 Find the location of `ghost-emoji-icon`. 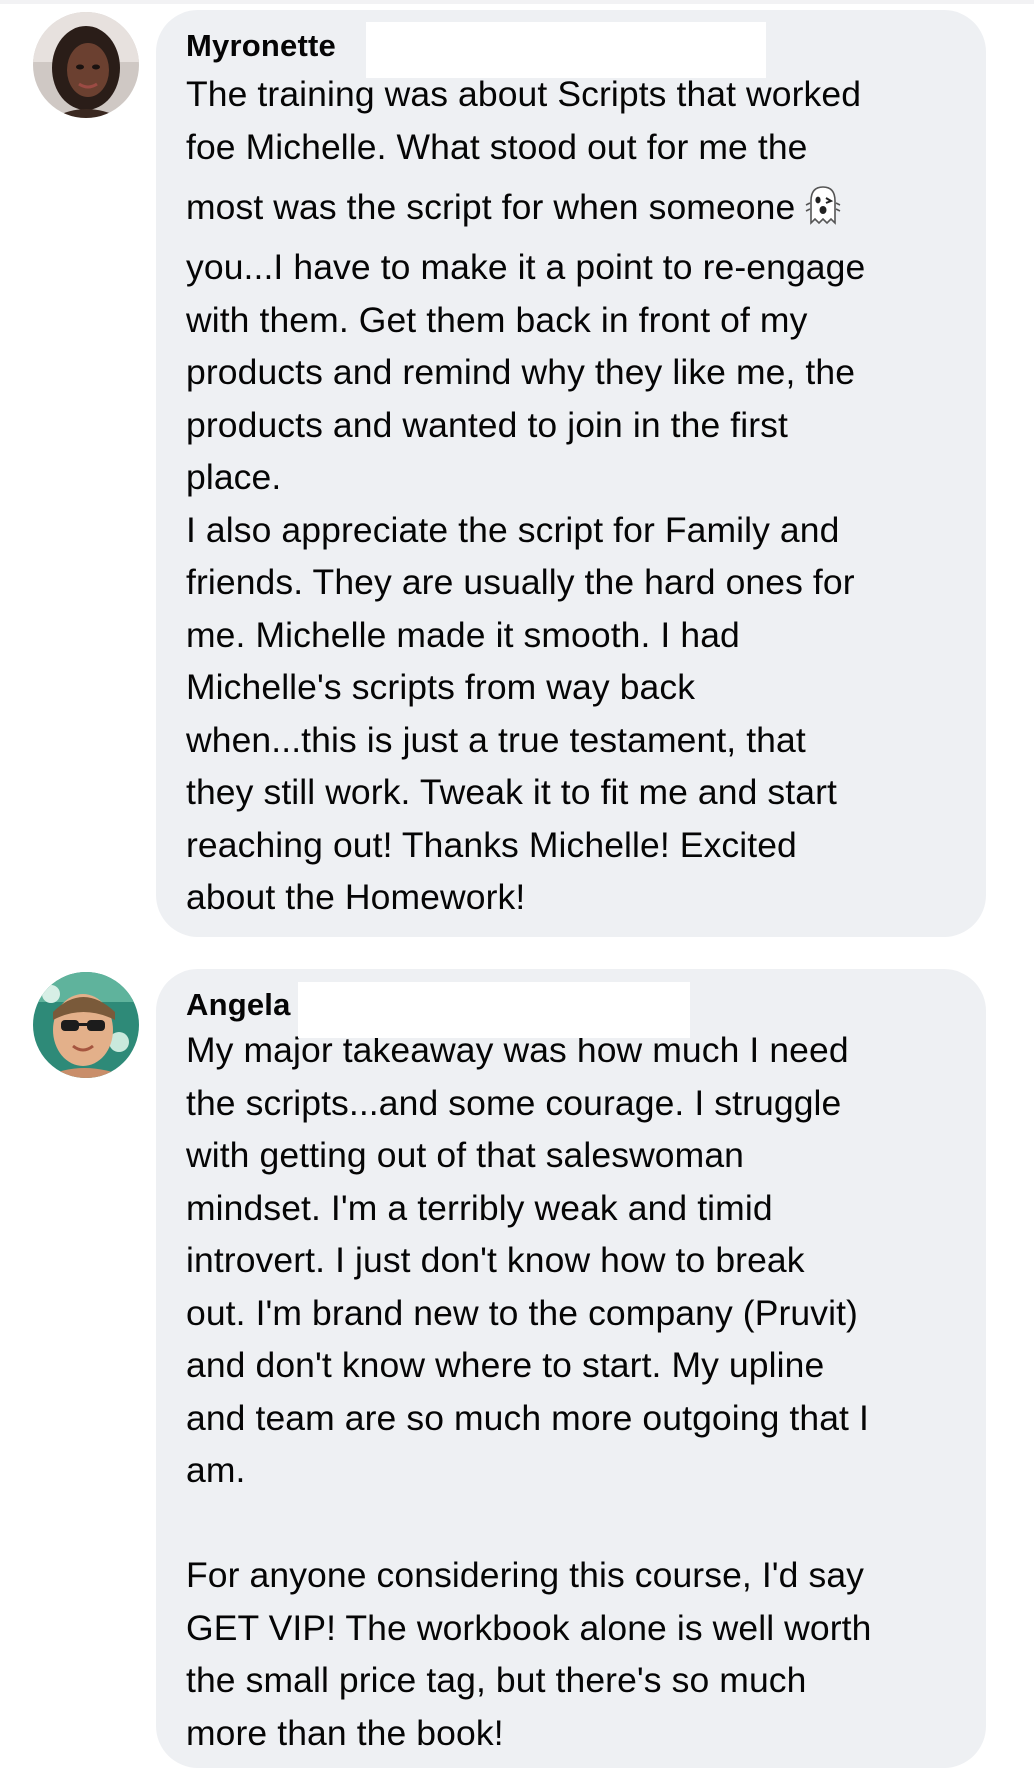

ghost-emoji-icon is located at coordinates (823, 205).